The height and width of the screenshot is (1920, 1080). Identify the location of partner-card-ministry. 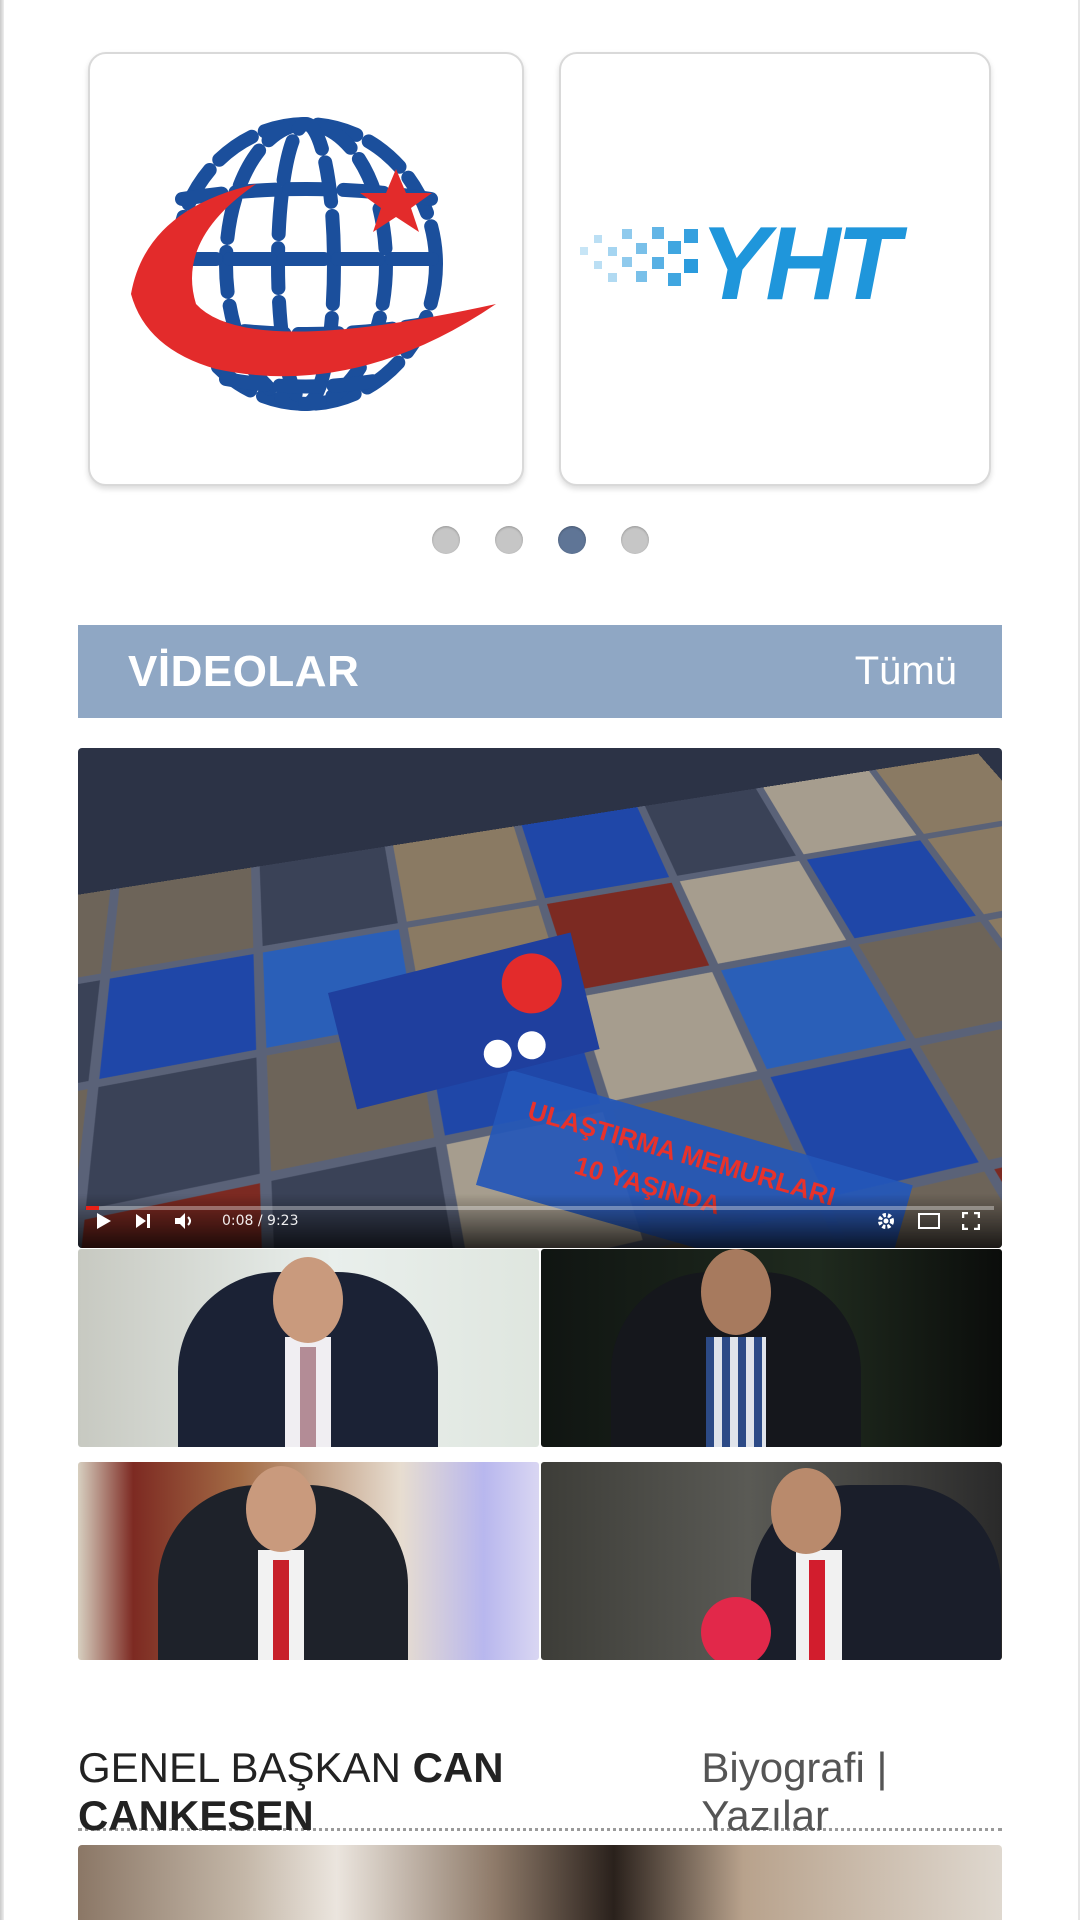
(306, 269).